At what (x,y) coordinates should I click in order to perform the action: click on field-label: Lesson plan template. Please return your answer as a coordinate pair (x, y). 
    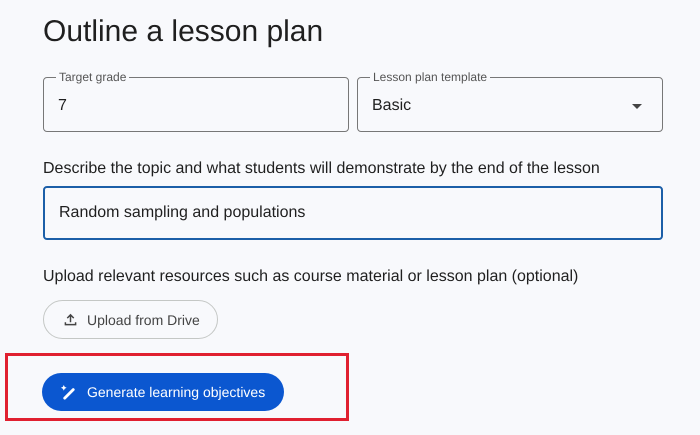
    Looking at the image, I should click on (430, 77).